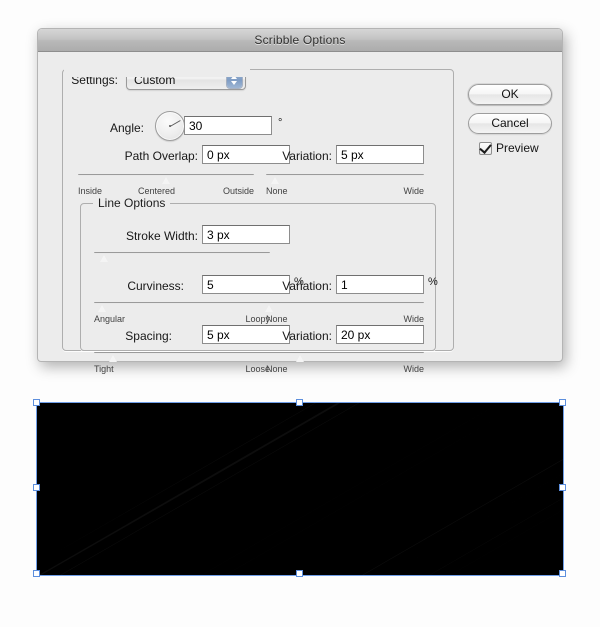 Image resolution: width=600 pixels, height=627 pixels. I want to click on path-overlap-variation-label: Variation:, so click(307, 156).